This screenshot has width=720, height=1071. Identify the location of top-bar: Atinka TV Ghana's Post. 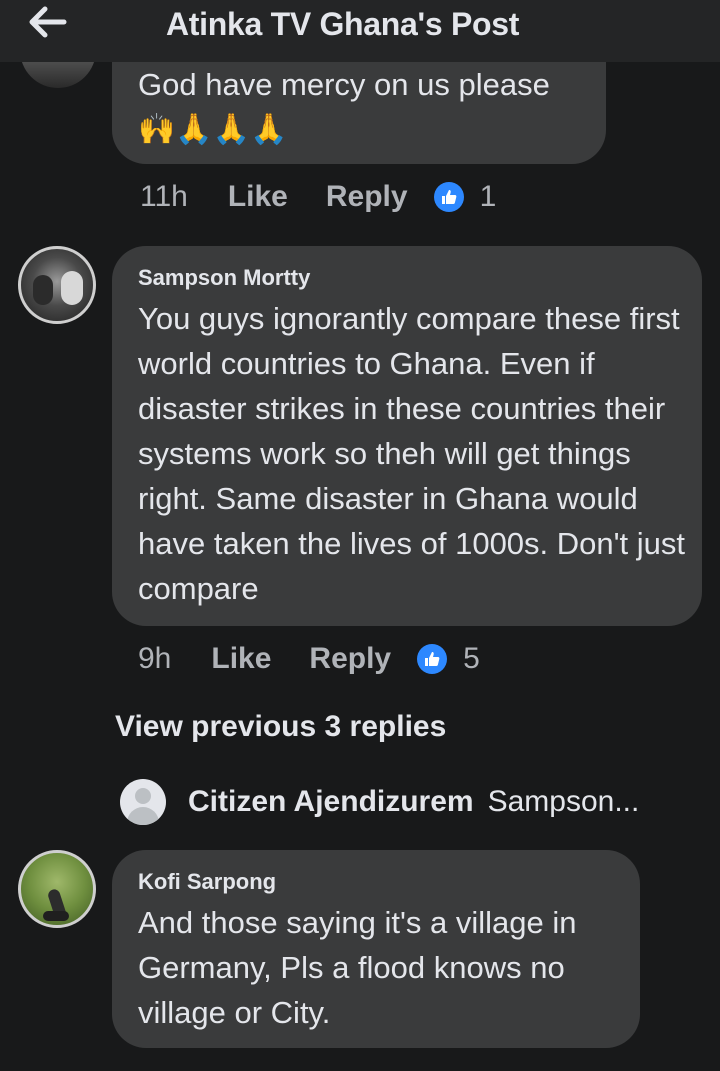
(360, 31).